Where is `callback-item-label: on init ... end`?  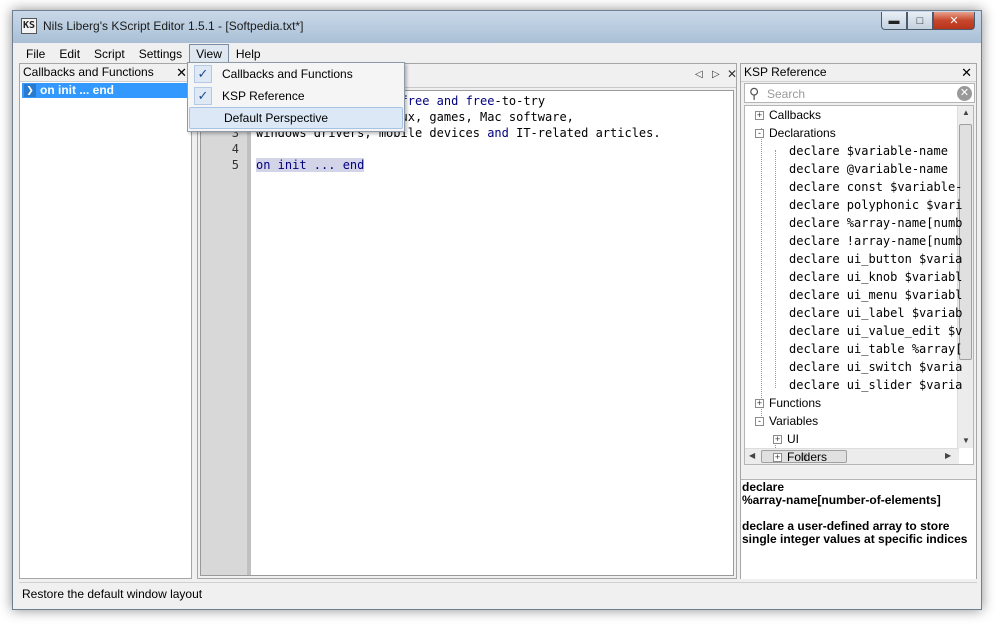 callback-item-label: on init ... end is located at coordinates (77, 90).